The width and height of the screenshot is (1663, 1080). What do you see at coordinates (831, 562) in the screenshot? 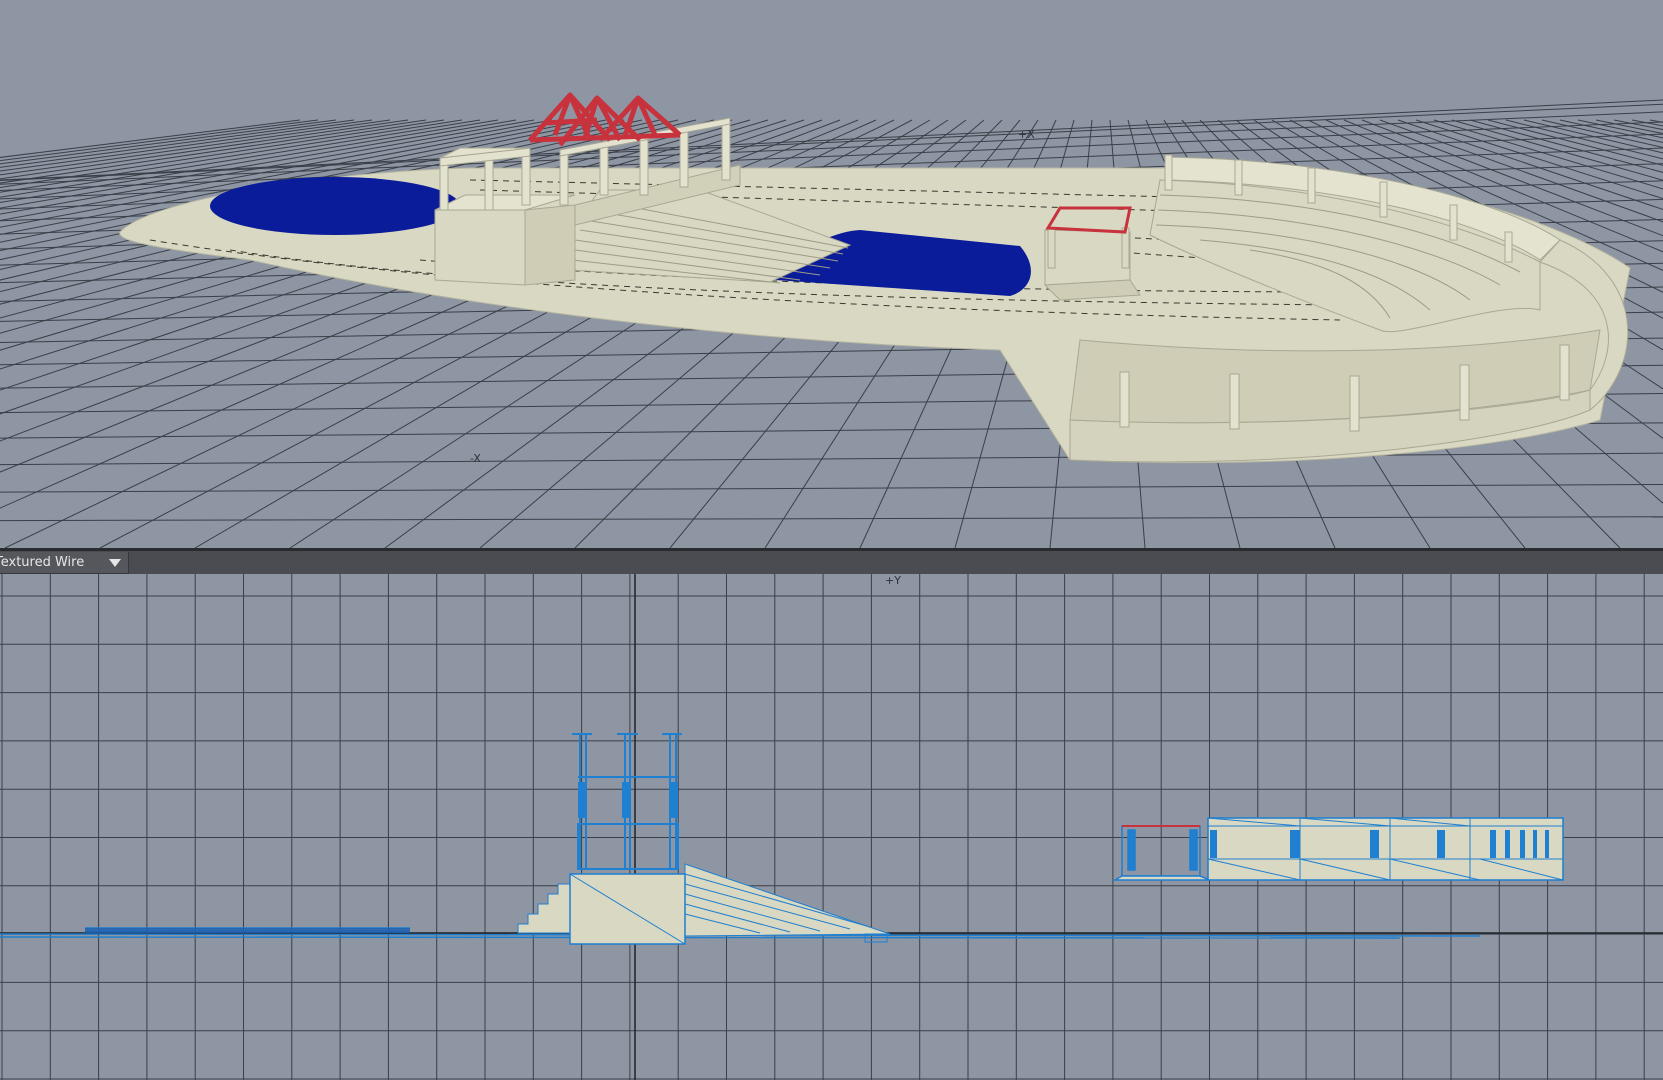
I see `viewport-header-bar: Textured Wire` at bounding box center [831, 562].